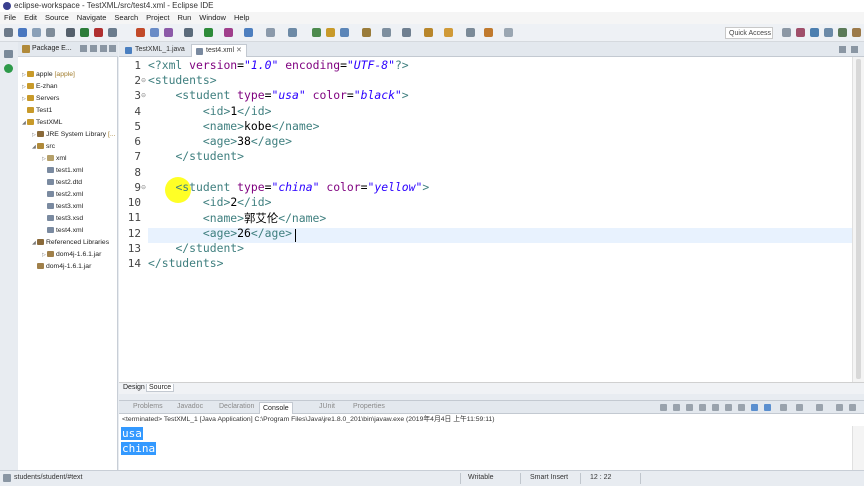 This screenshot has height=486, width=864. Describe the element at coordinates (10, 17) in the screenshot. I see `menu-file: File` at that location.